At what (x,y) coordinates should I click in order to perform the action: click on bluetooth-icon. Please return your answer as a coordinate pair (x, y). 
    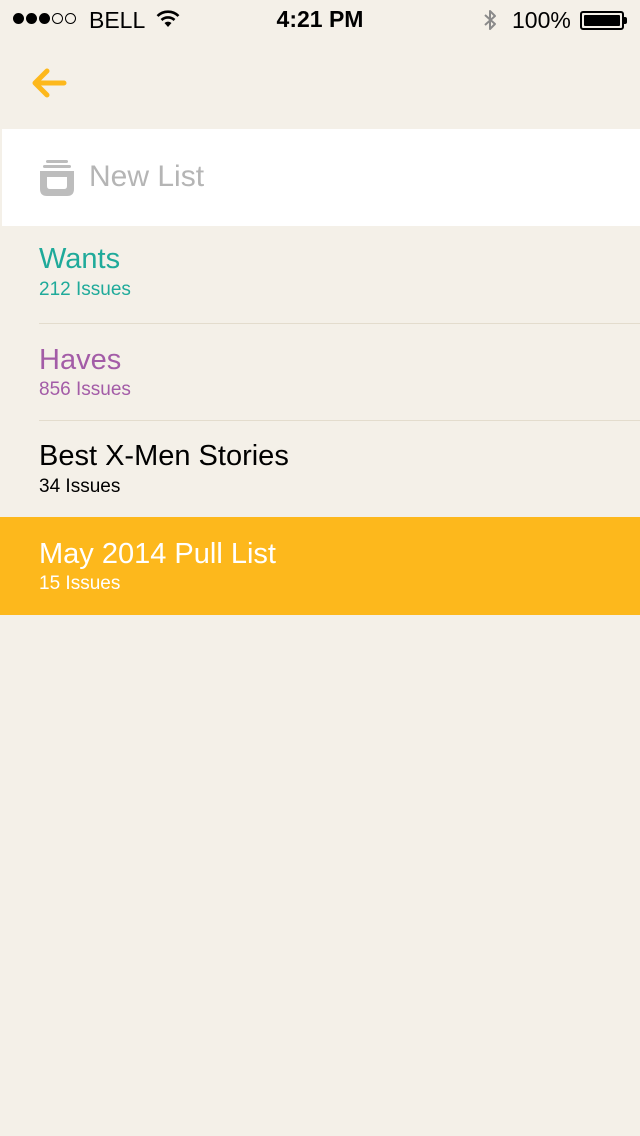
    Looking at the image, I should click on (490, 20).